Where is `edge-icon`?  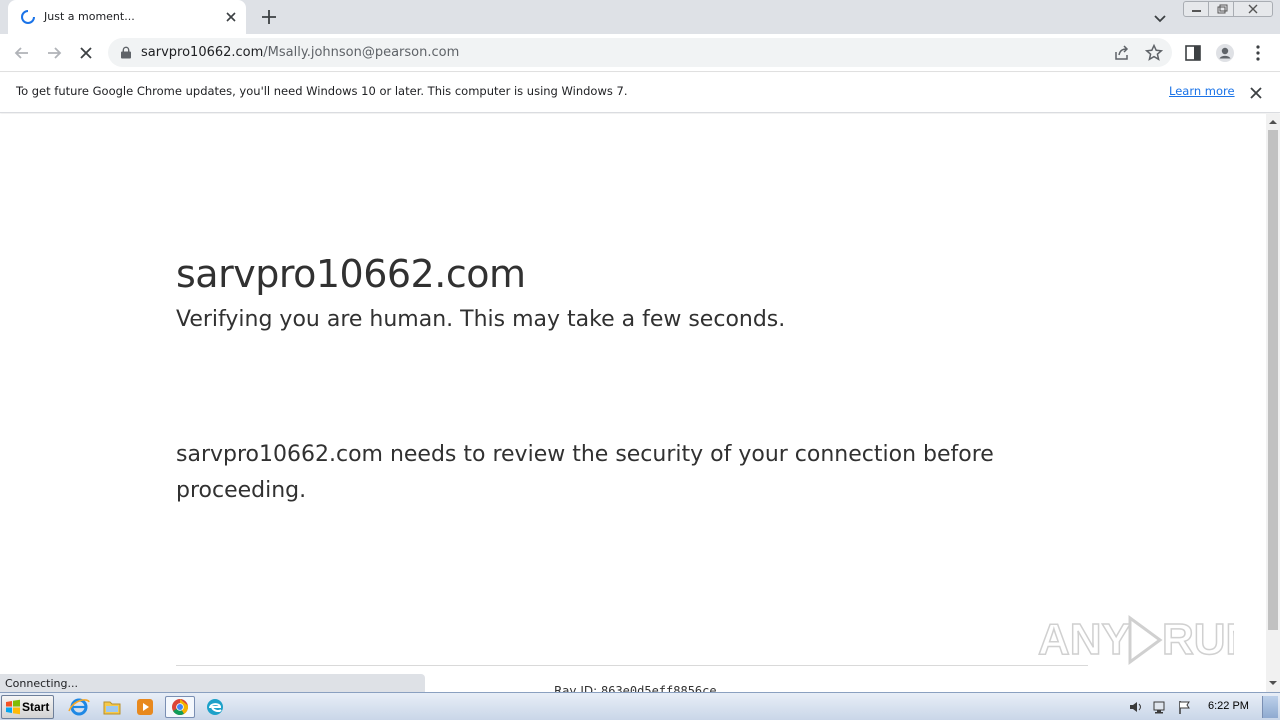
edge-icon is located at coordinates (215, 707).